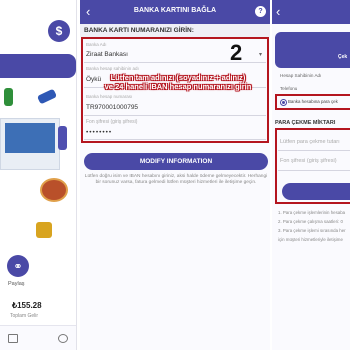 Image resolution: width=350 pixels, height=350 pixels. Describe the element at coordinates (312, 50) in the screenshot. I see `withdraw-card` at that location.